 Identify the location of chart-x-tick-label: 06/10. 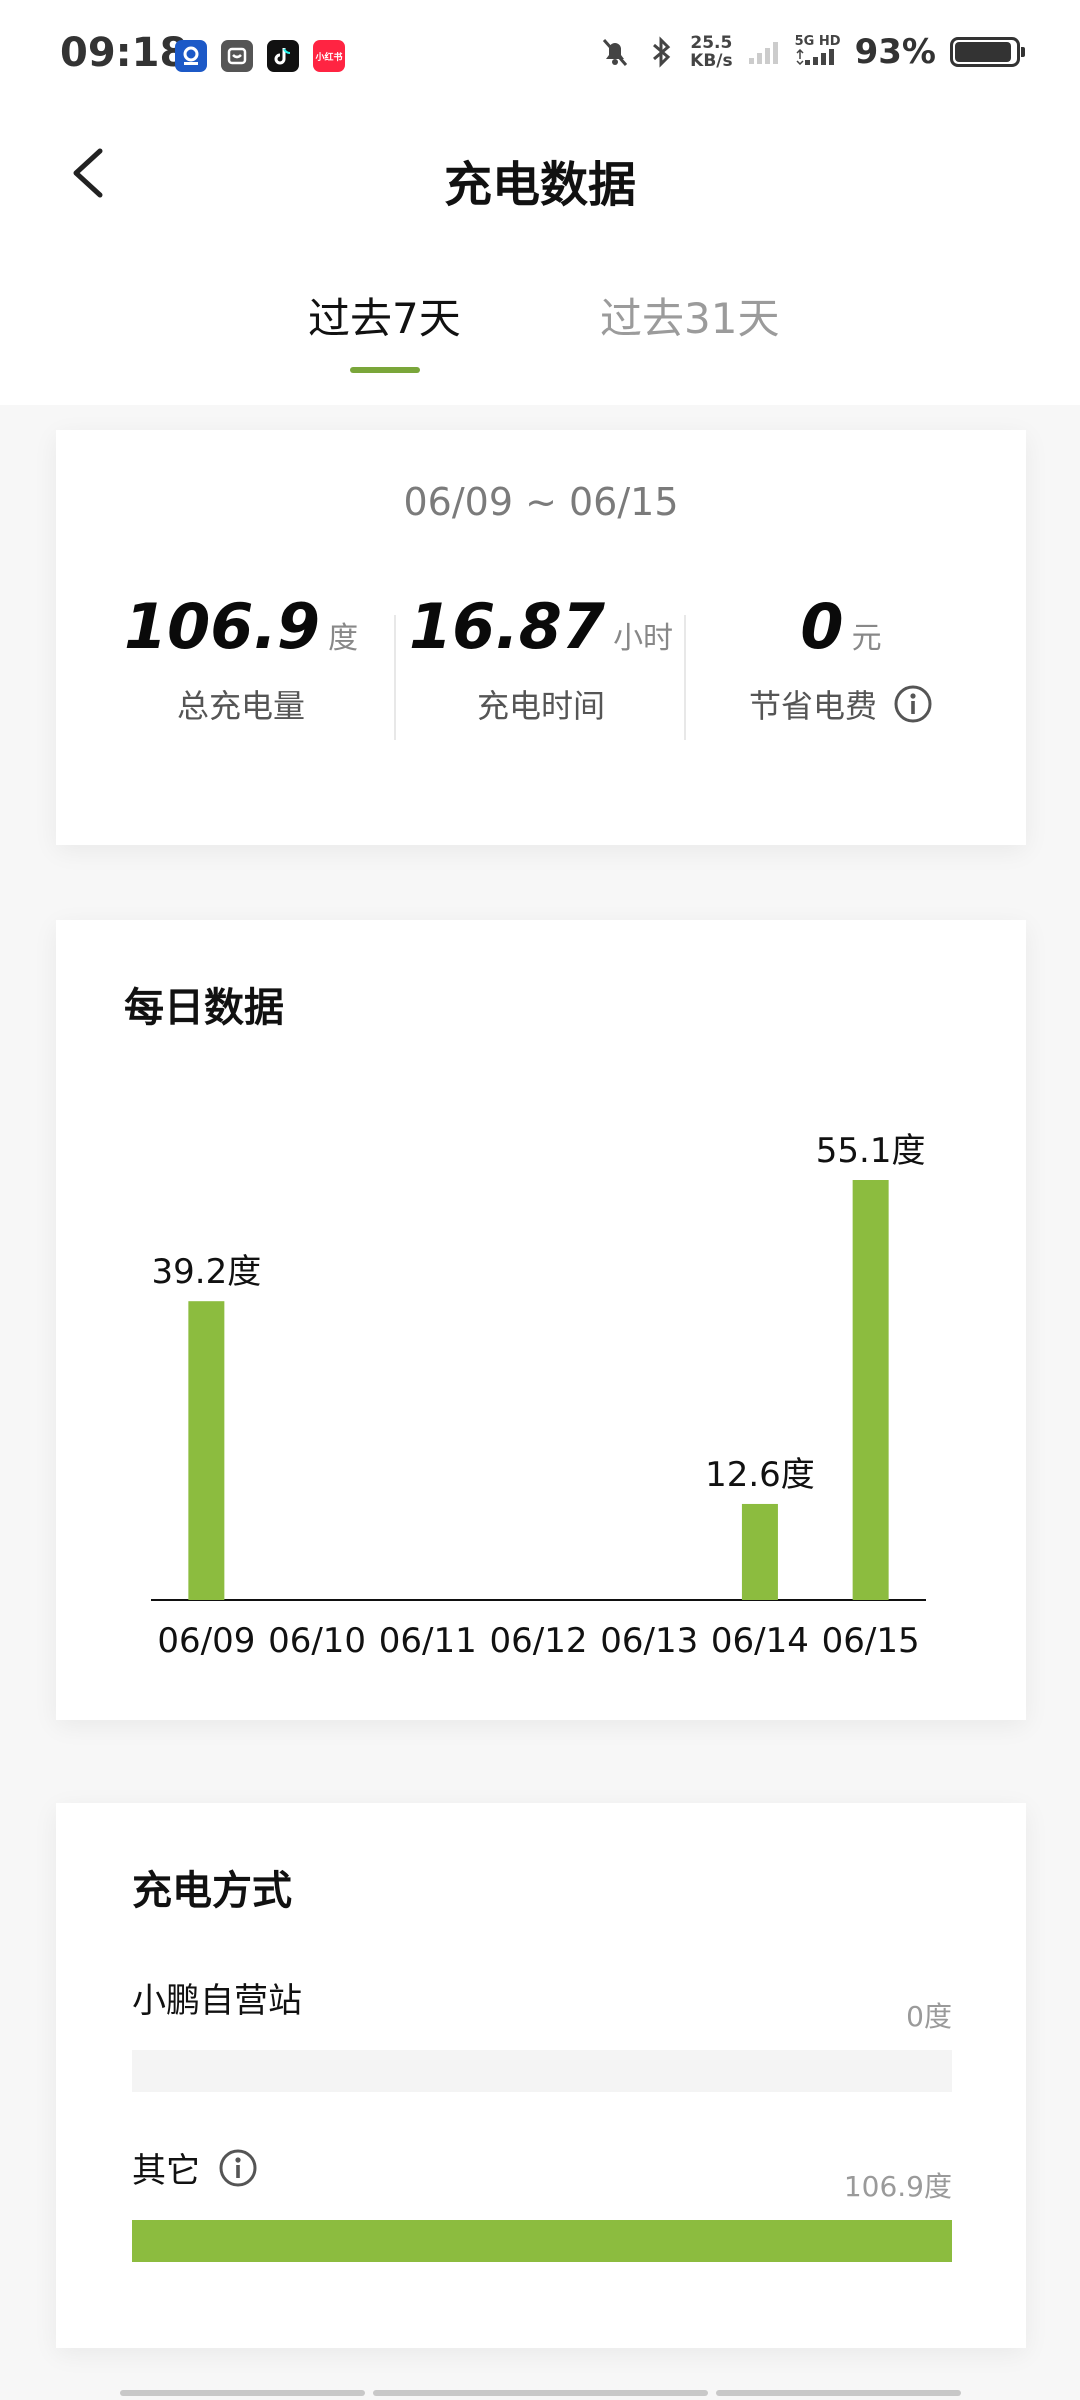
(317, 1641).